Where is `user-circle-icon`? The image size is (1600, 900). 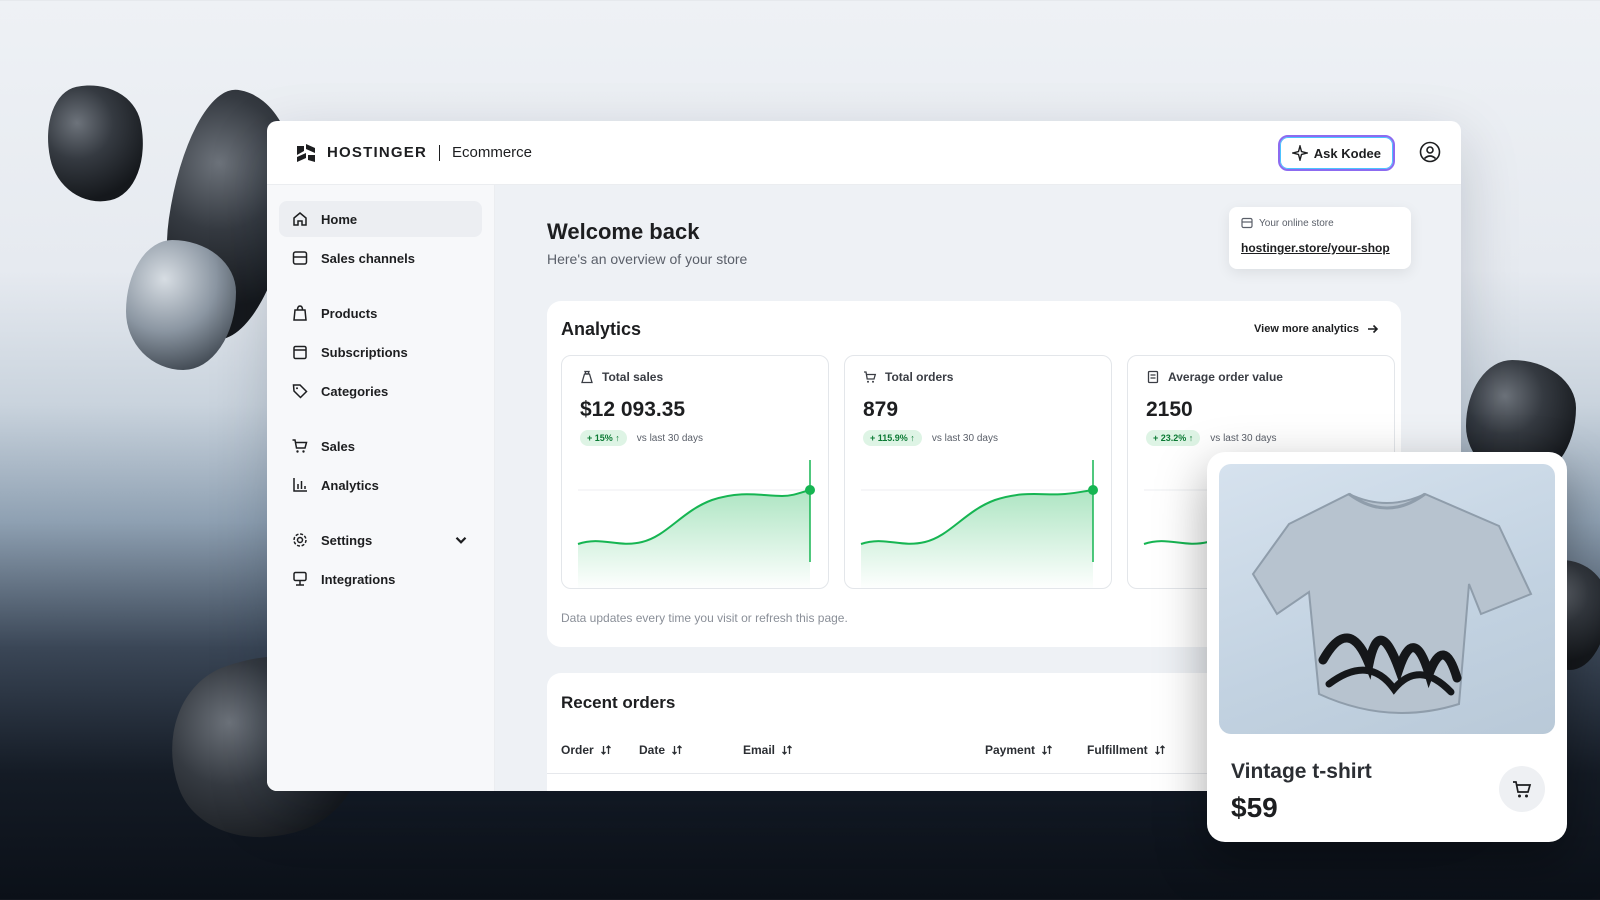
user-circle-icon is located at coordinates (1430, 152).